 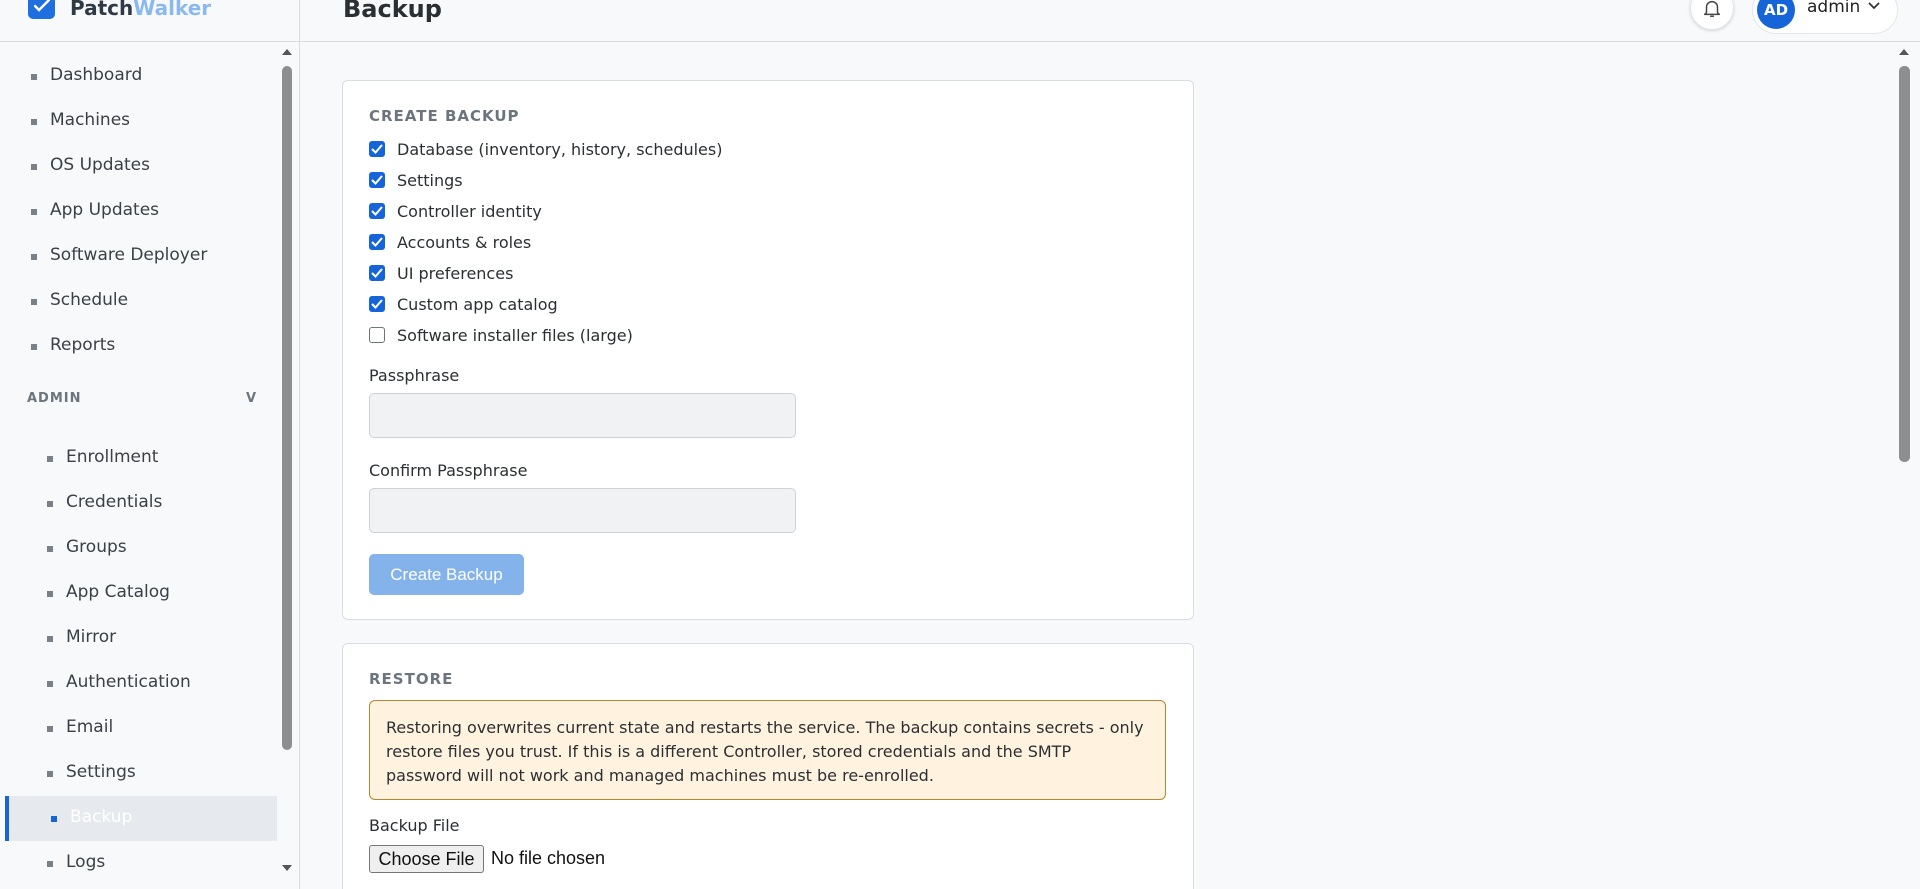 What do you see at coordinates (515, 335) in the screenshot?
I see `option-label: Software installer files (large)` at bounding box center [515, 335].